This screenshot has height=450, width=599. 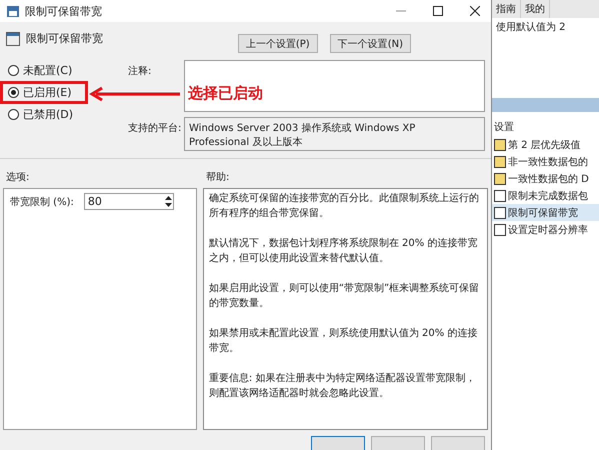 I want to click on window-title: 限制可保留带宽, so click(x=64, y=11).